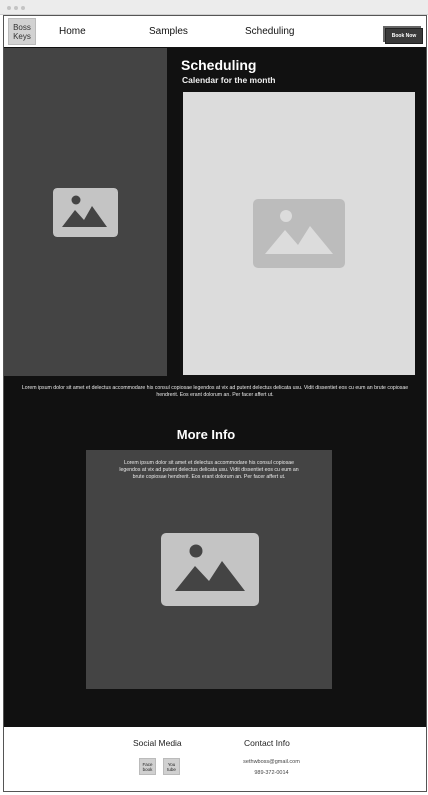 The width and height of the screenshot is (428, 795). Describe the element at coordinates (168, 31) in the screenshot. I see `nav-link-samples: Samples` at that location.